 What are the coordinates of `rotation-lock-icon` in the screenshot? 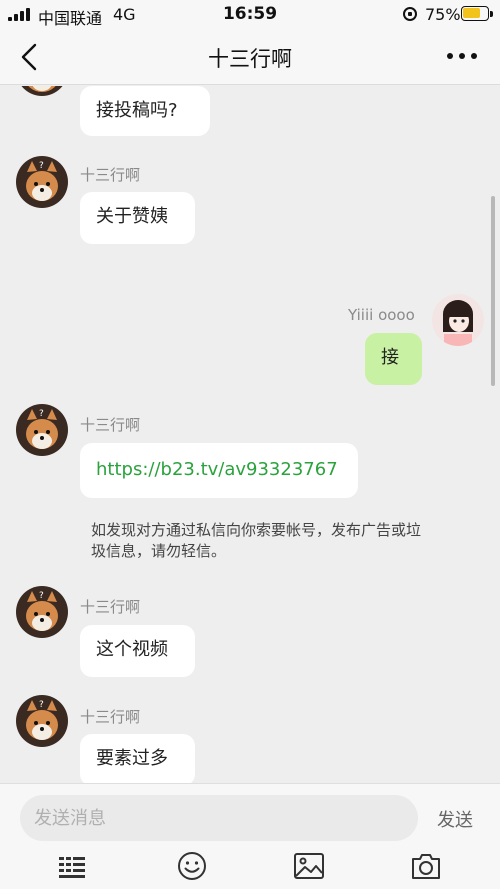 It's located at (410, 14).